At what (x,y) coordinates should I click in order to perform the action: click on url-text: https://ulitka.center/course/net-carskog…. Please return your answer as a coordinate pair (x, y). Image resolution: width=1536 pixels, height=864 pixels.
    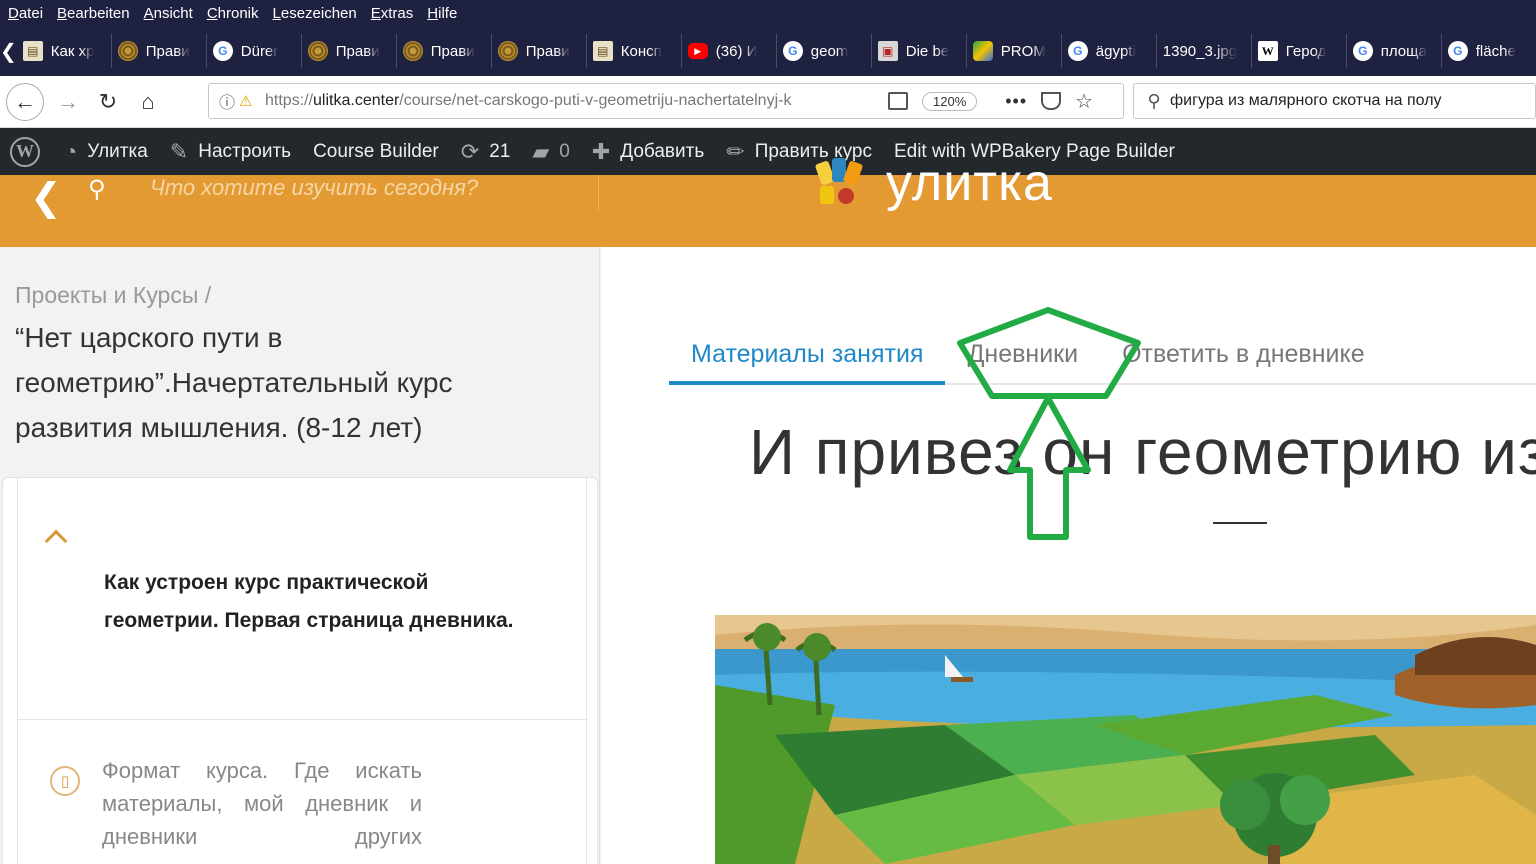
    Looking at the image, I should click on (567, 101).